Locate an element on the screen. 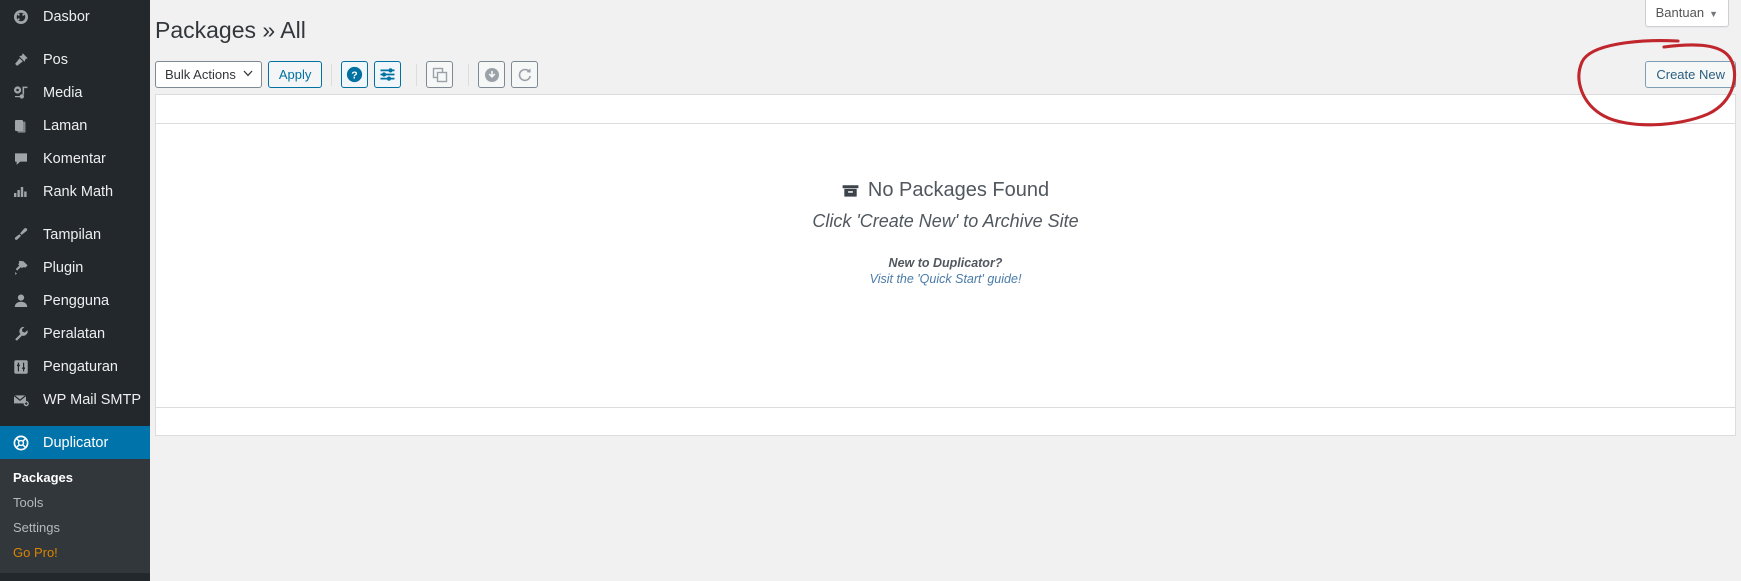  submenu-item-tools: Tools is located at coordinates (75, 502).